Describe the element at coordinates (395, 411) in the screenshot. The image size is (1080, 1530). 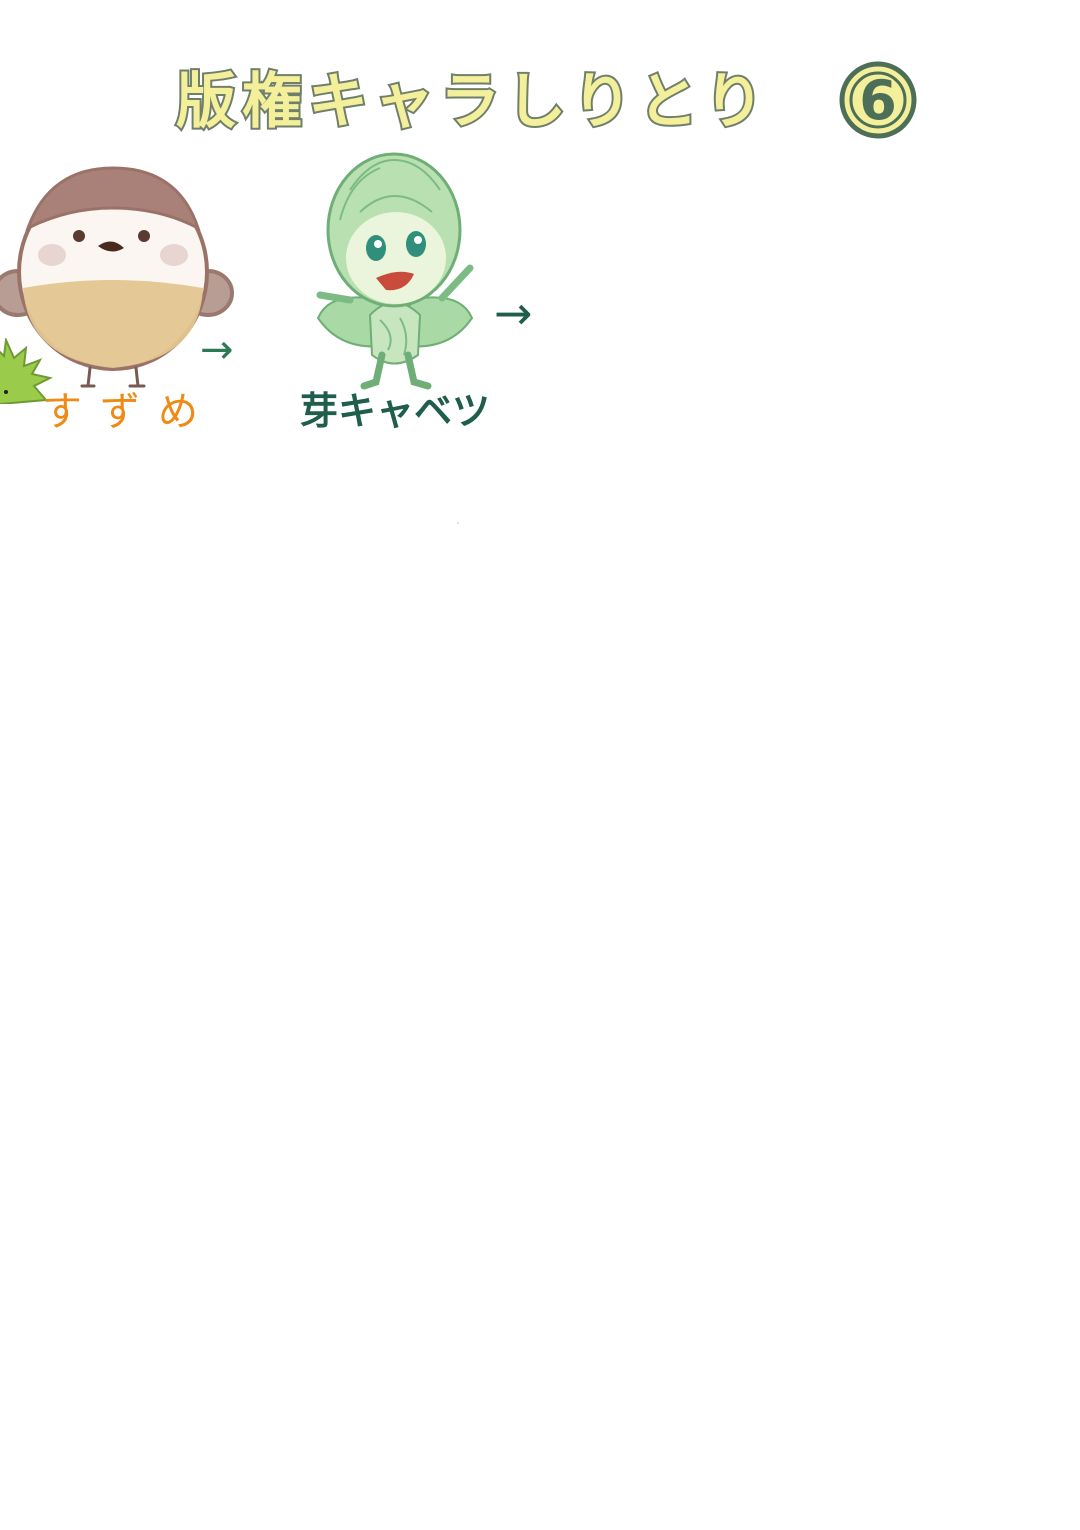
I see `cabbage-label: 芽キャベツ` at that location.